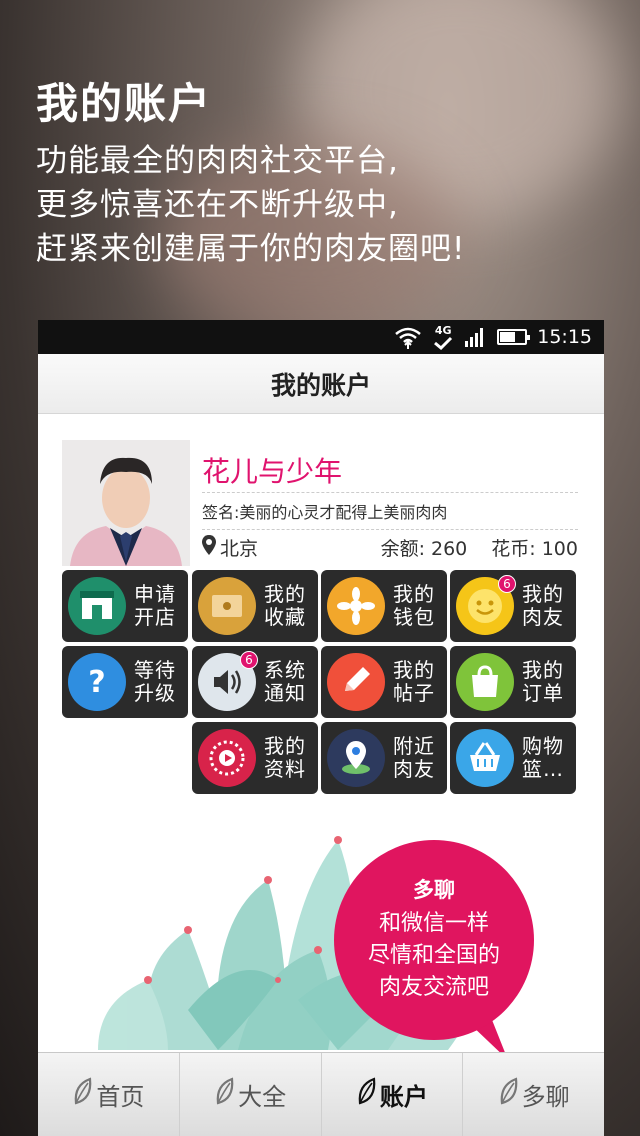 Image resolution: width=640 pixels, height=1136 pixels. I want to click on menu-tile-label: 附近肉友, so click(414, 757).